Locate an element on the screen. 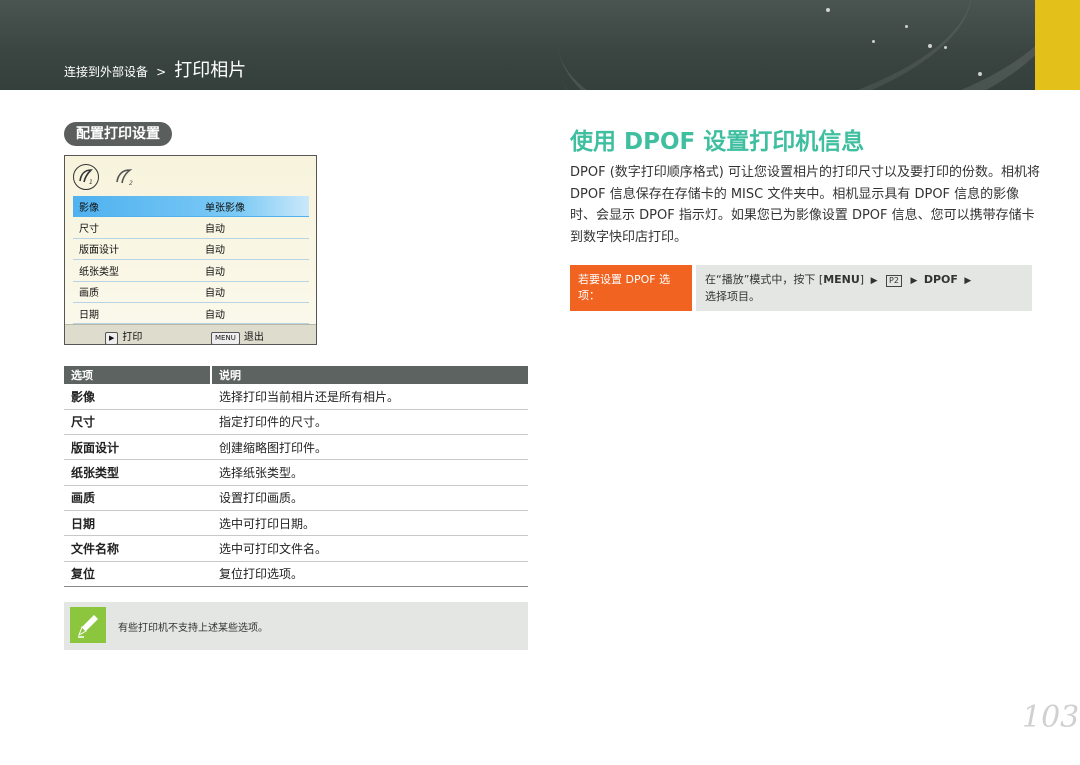 The width and height of the screenshot is (1080, 765). table-row: 尺寸 指定打印件的尺寸。 is located at coordinates (296, 422).